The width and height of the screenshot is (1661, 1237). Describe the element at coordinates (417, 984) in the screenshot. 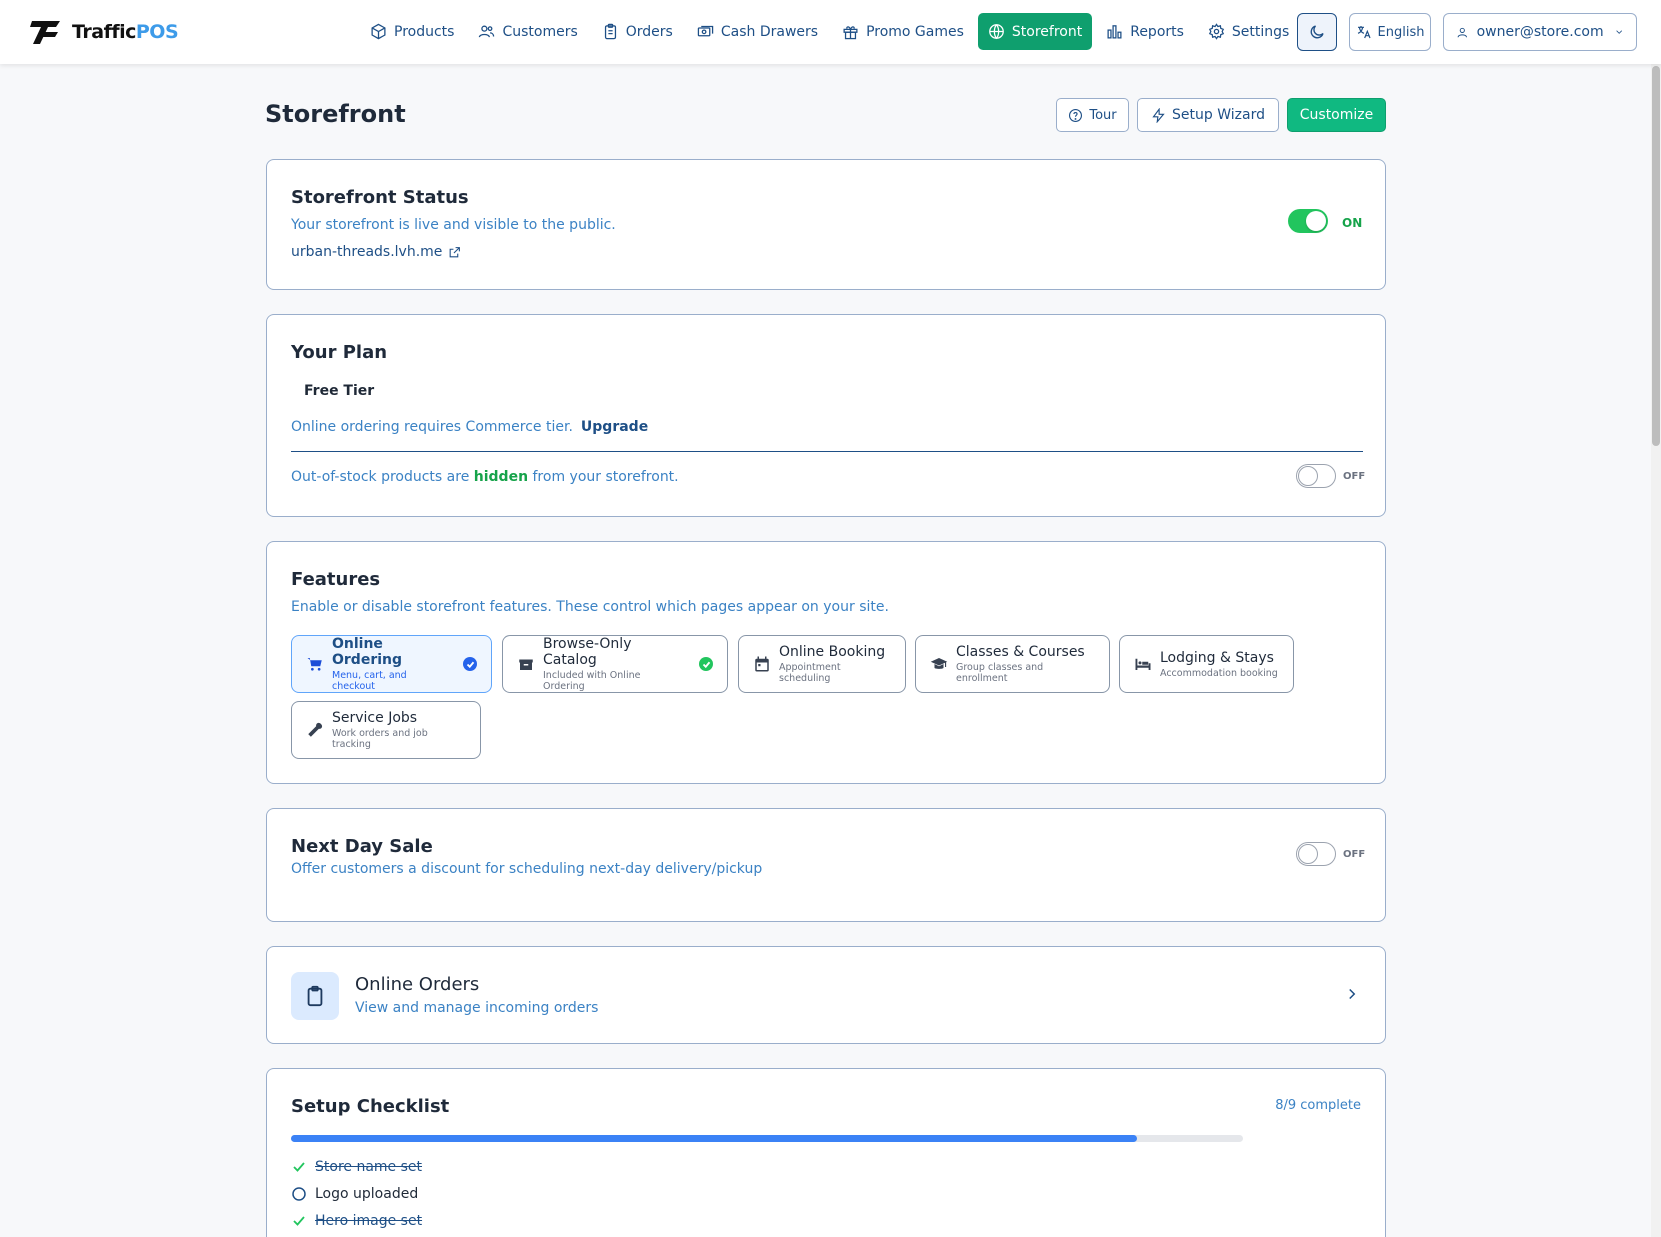

I see `online-orders-title: Online Orders` at that location.